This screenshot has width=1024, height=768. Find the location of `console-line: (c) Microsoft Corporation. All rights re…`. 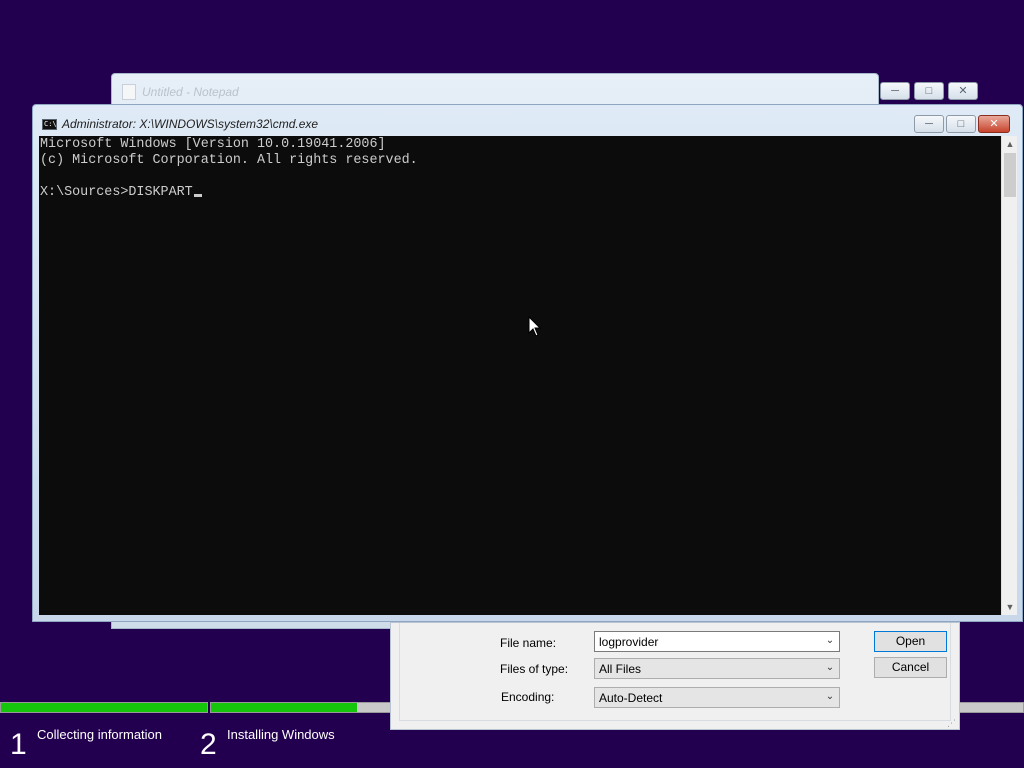

console-line: (c) Microsoft Corporation. All rights re… is located at coordinates (229, 160).